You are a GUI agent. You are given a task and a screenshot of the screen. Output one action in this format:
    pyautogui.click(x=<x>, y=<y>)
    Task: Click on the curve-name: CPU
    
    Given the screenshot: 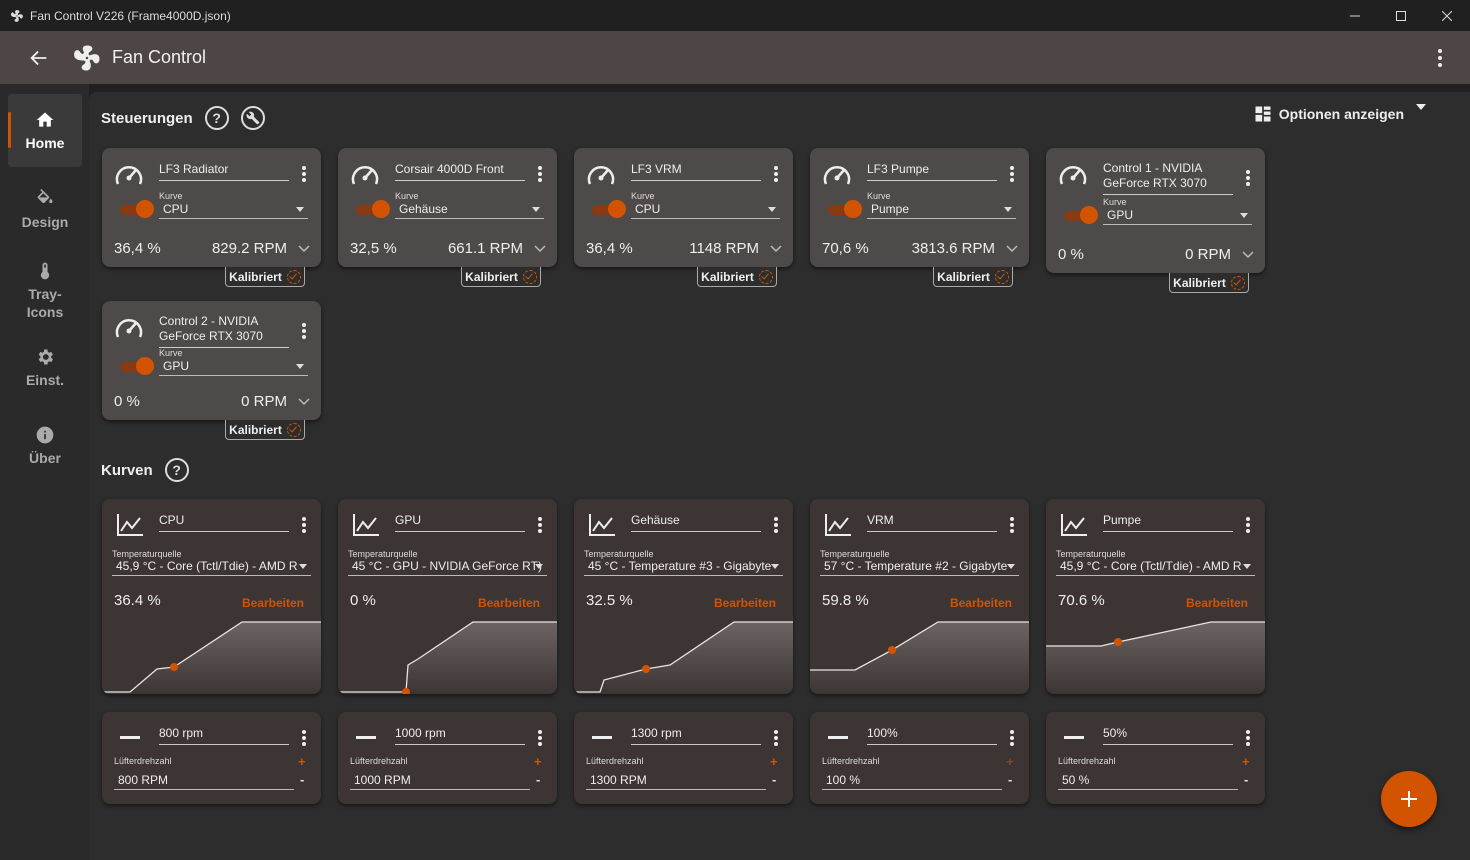 What is the action you would take?
    pyautogui.click(x=224, y=522)
    